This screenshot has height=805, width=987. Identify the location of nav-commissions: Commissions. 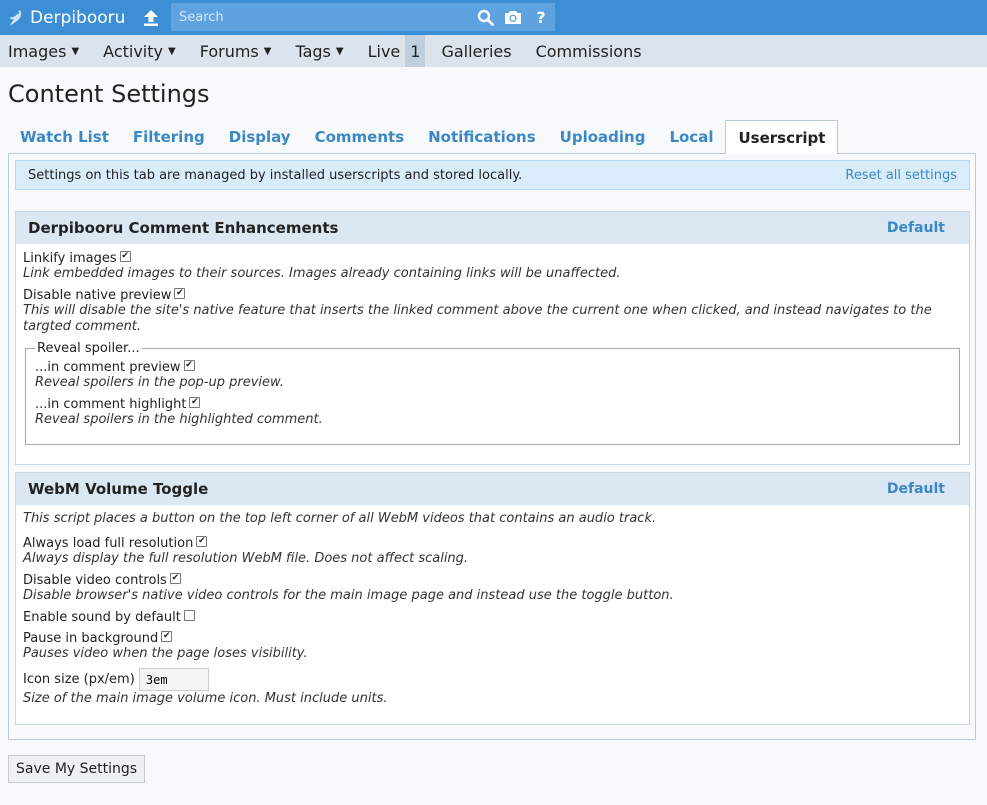
(589, 51).